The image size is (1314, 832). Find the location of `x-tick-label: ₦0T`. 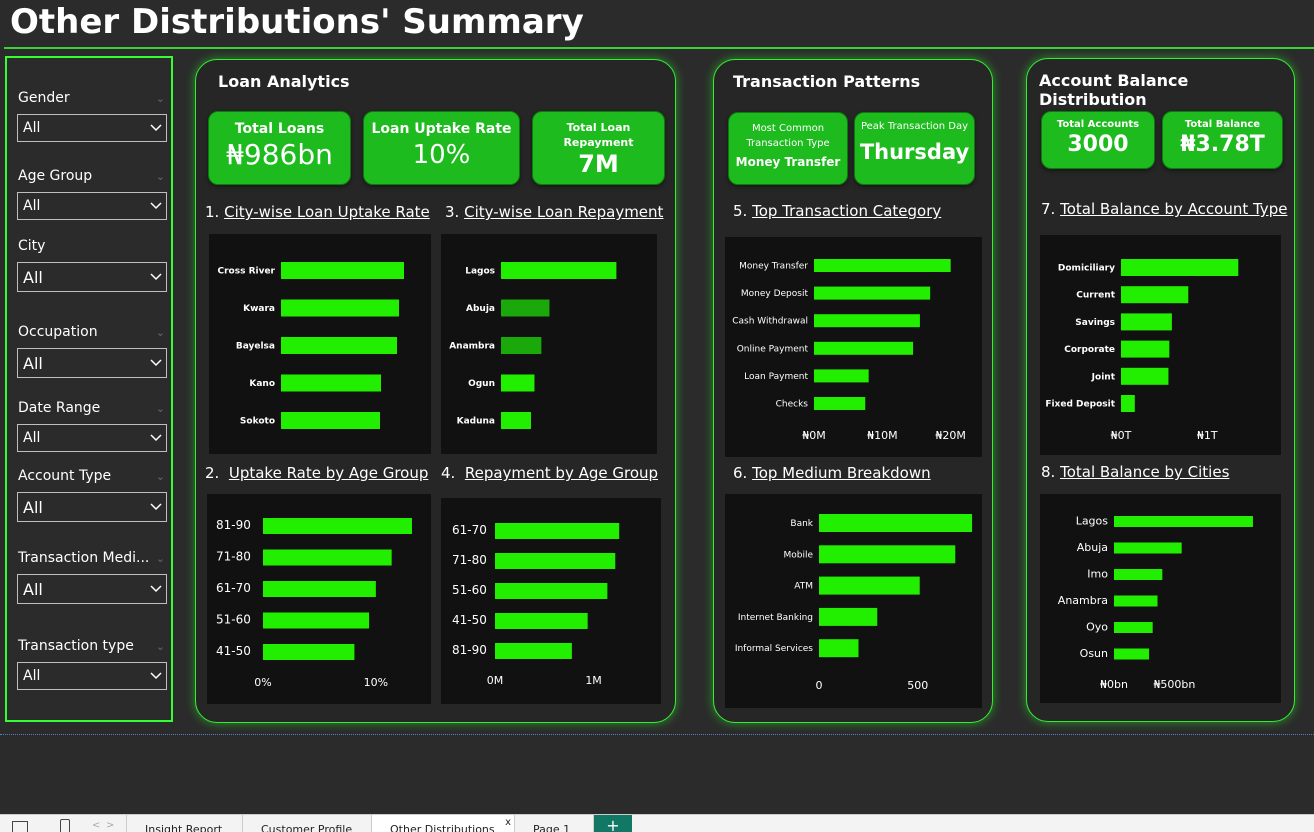

x-tick-label: ₦0T is located at coordinates (1121, 435).